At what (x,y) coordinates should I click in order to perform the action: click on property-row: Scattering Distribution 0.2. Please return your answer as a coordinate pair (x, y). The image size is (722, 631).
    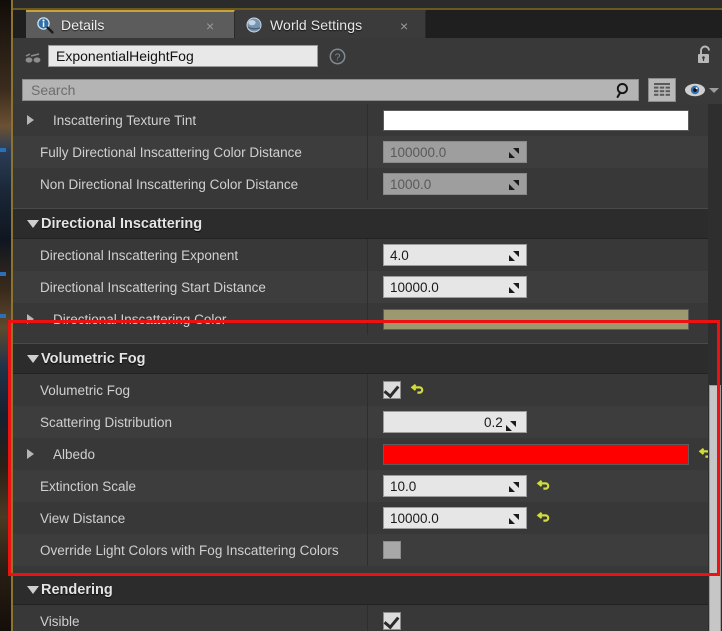
    Looking at the image, I should click on (367, 422).